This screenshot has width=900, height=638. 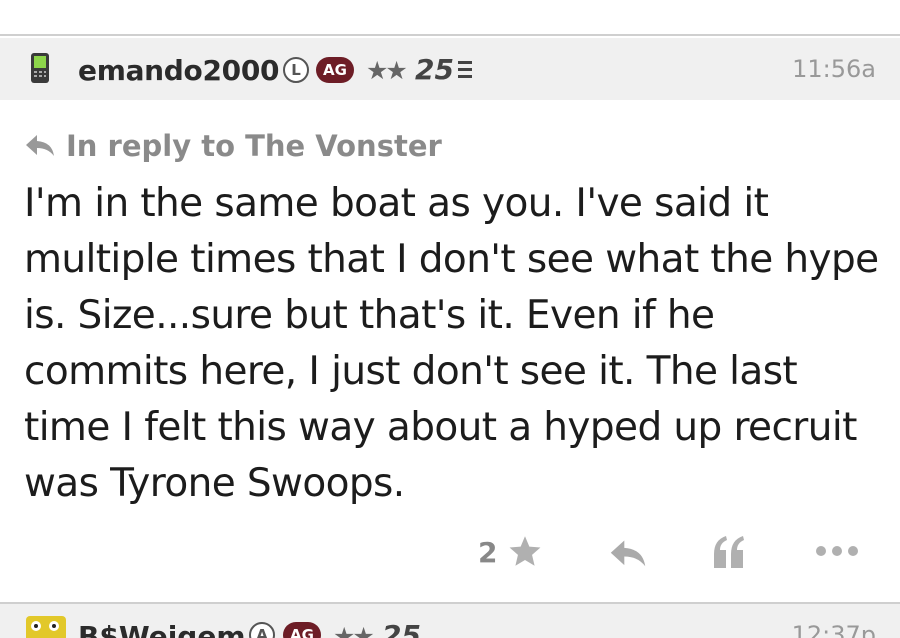 I want to click on rank-stars: ★★, so click(x=387, y=70).